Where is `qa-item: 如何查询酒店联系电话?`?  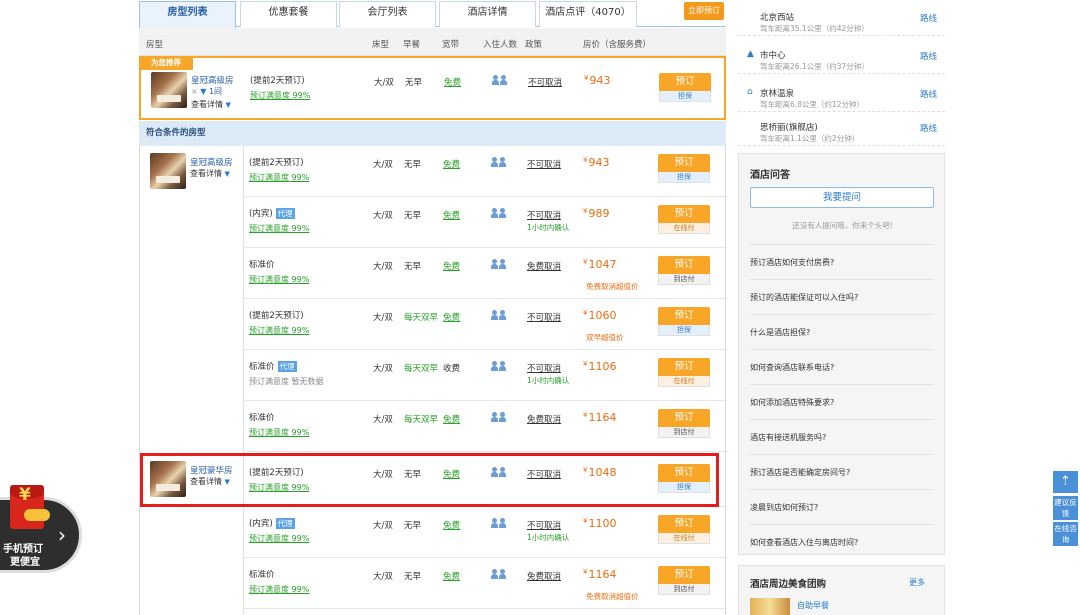
qa-item: 如何查询酒店联系电话? is located at coordinates (842, 366).